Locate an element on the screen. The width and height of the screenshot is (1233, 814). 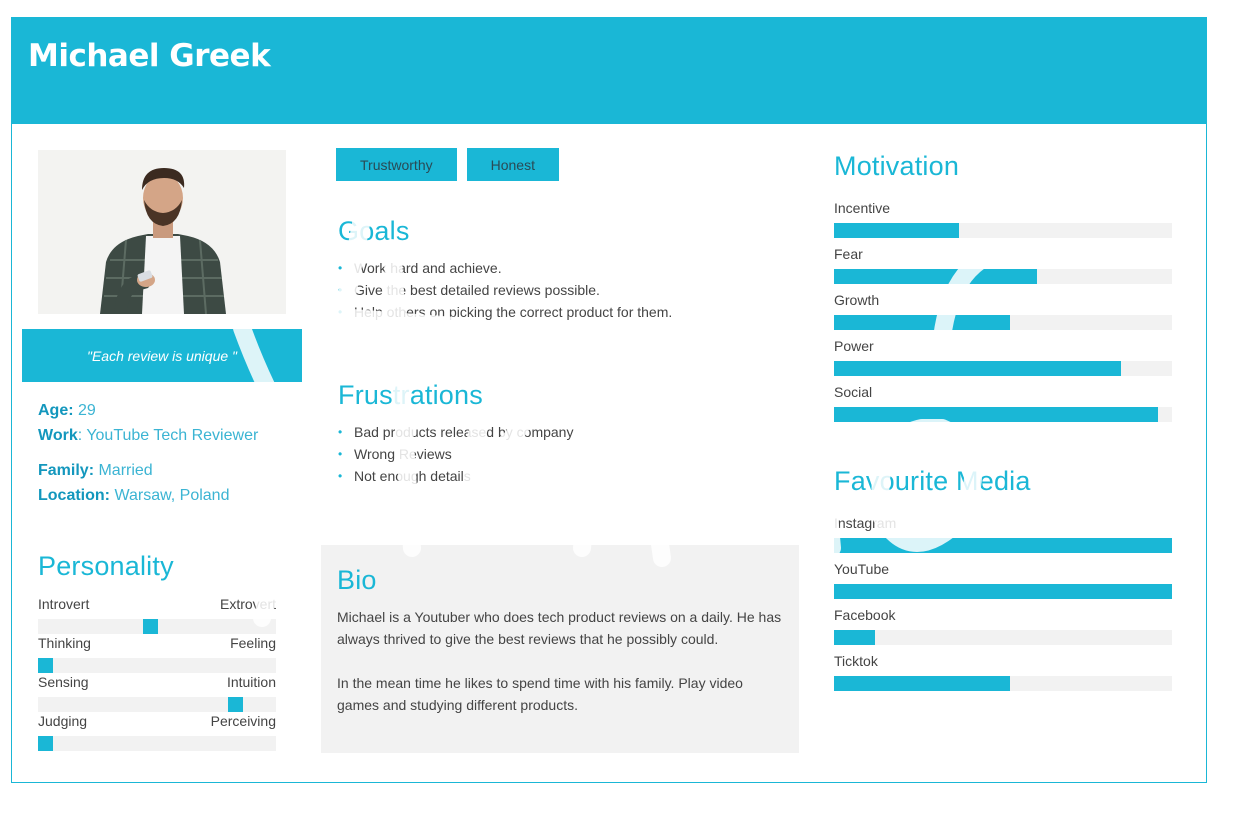
work-value: YouTube Tech Reviewer is located at coordinates (172, 435).